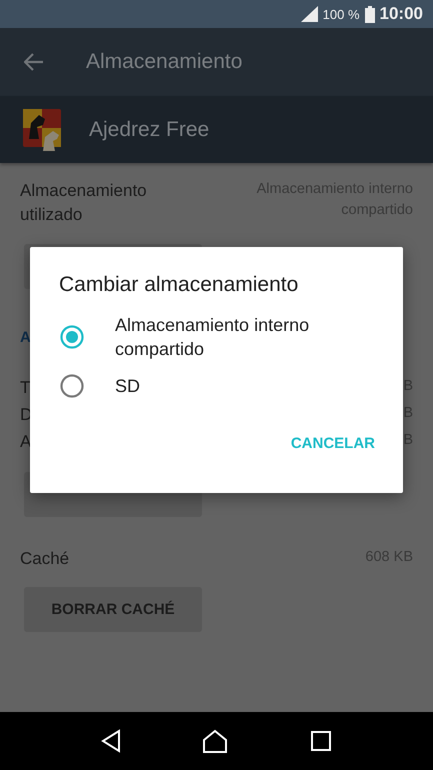 This screenshot has height=770, width=433. What do you see at coordinates (113, 609) in the screenshot?
I see `clear-cache-button: BORRAR CACHÉ` at bounding box center [113, 609].